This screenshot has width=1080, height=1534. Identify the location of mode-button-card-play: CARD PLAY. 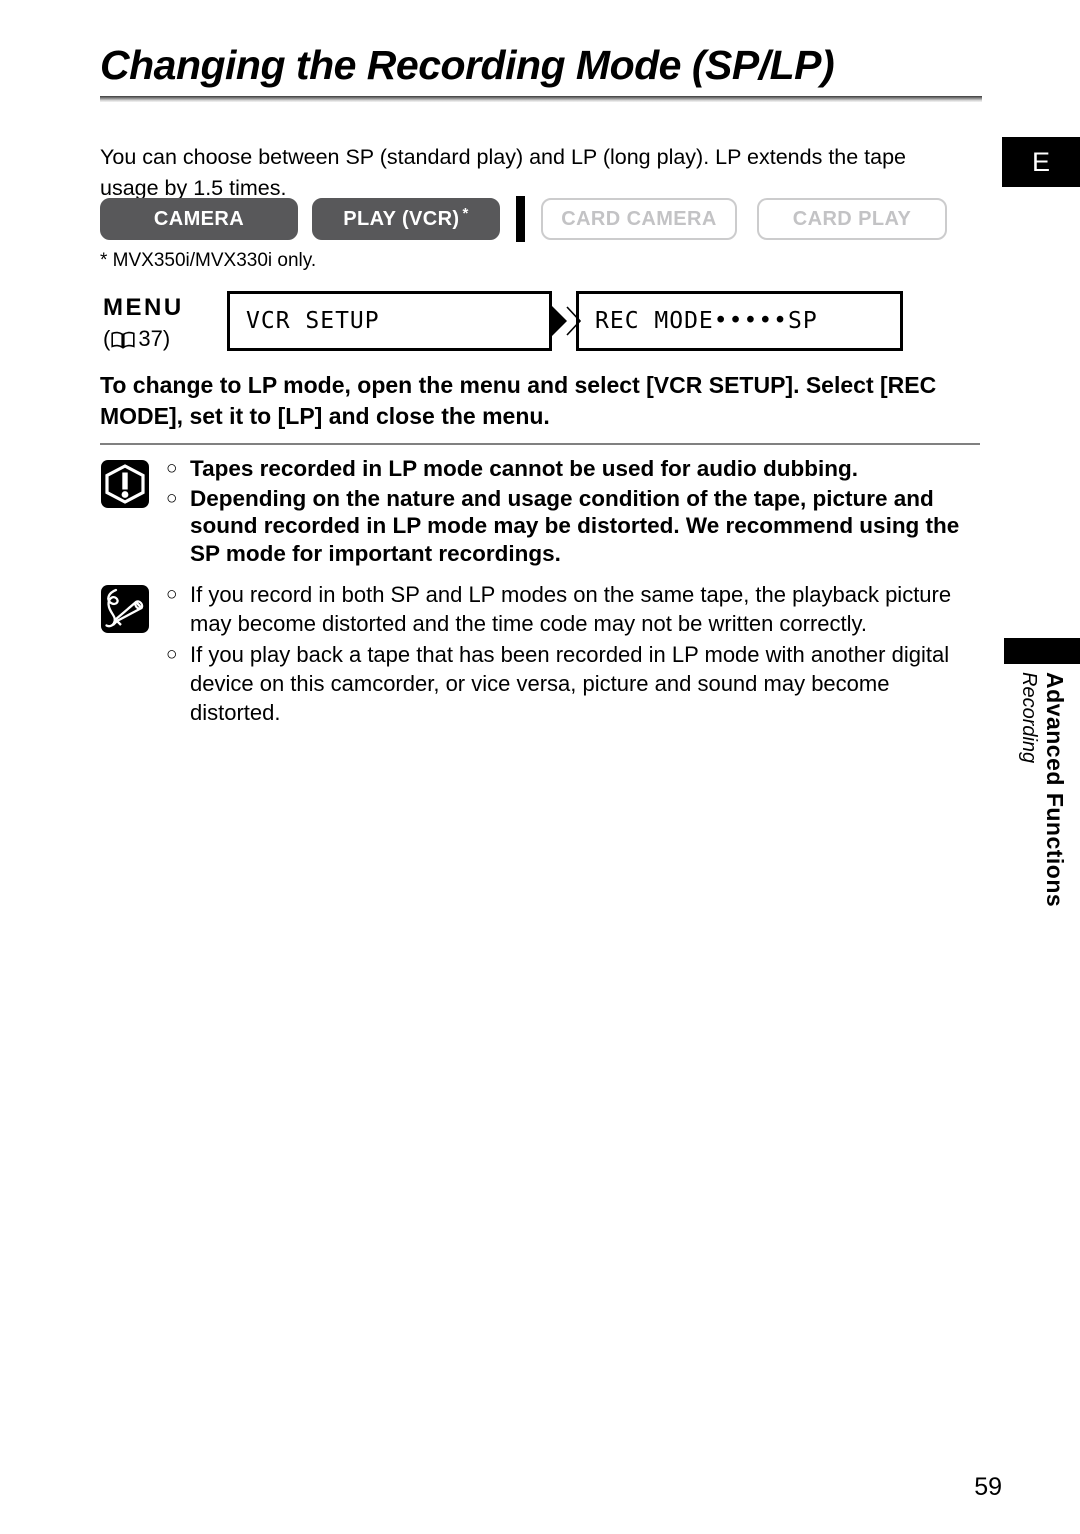
(852, 219).